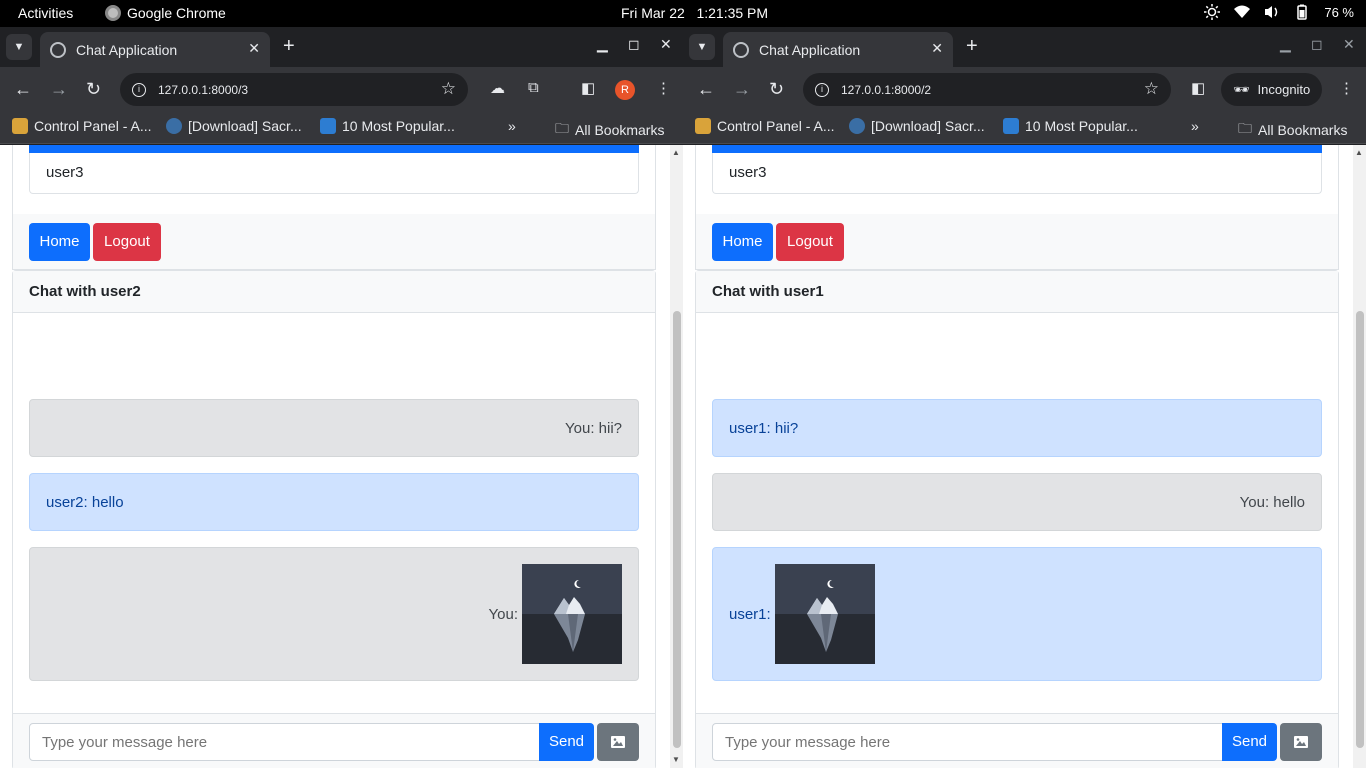 This screenshot has width=1366, height=768. Describe the element at coordinates (694, 13) in the screenshot. I see `clock: Fri Mar 22 1:21:35 PM` at that location.